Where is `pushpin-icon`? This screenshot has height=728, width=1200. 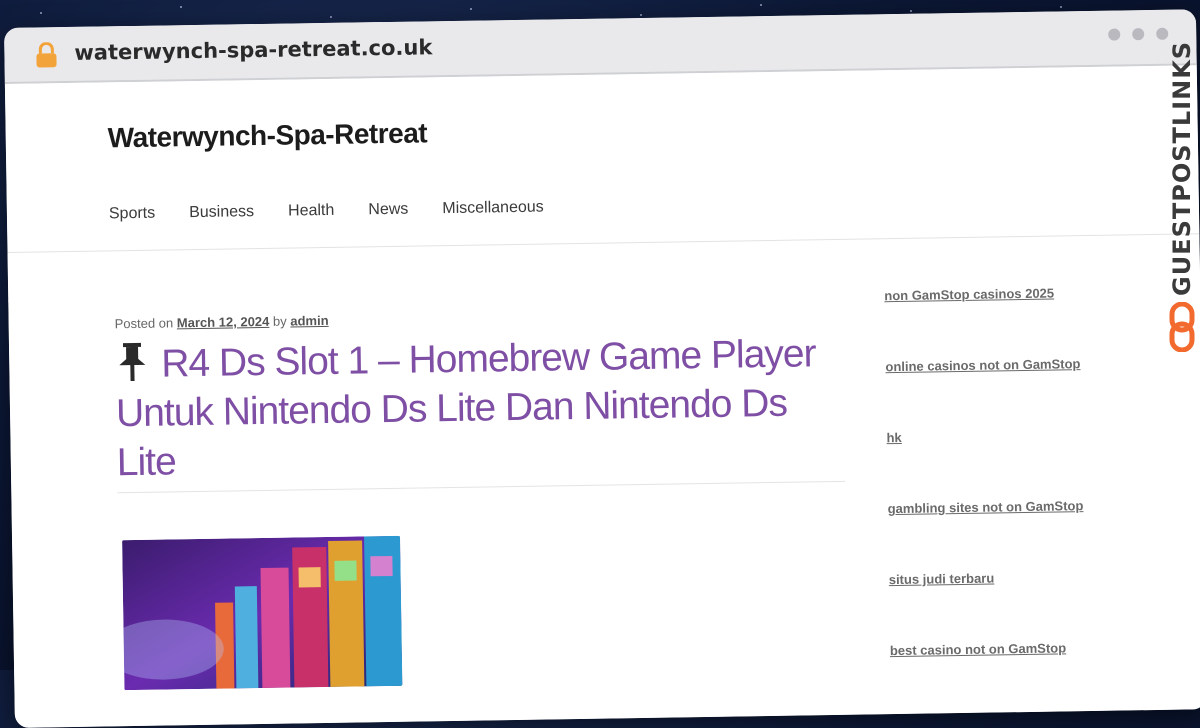
pushpin-icon is located at coordinates (132, 362).